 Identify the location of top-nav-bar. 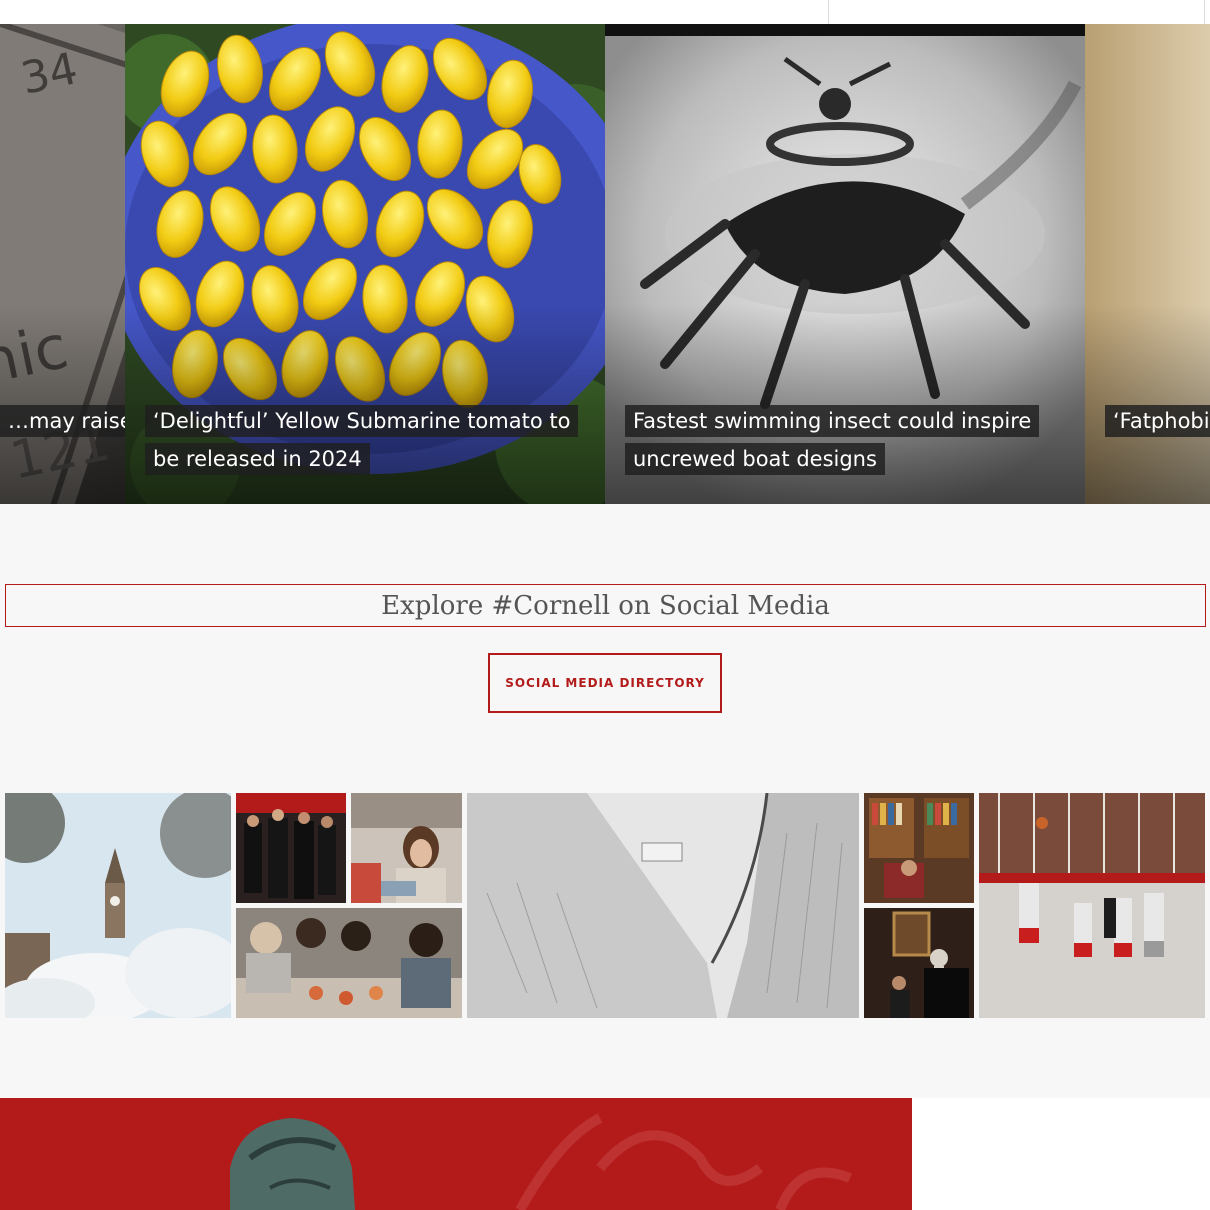
(605, 12).